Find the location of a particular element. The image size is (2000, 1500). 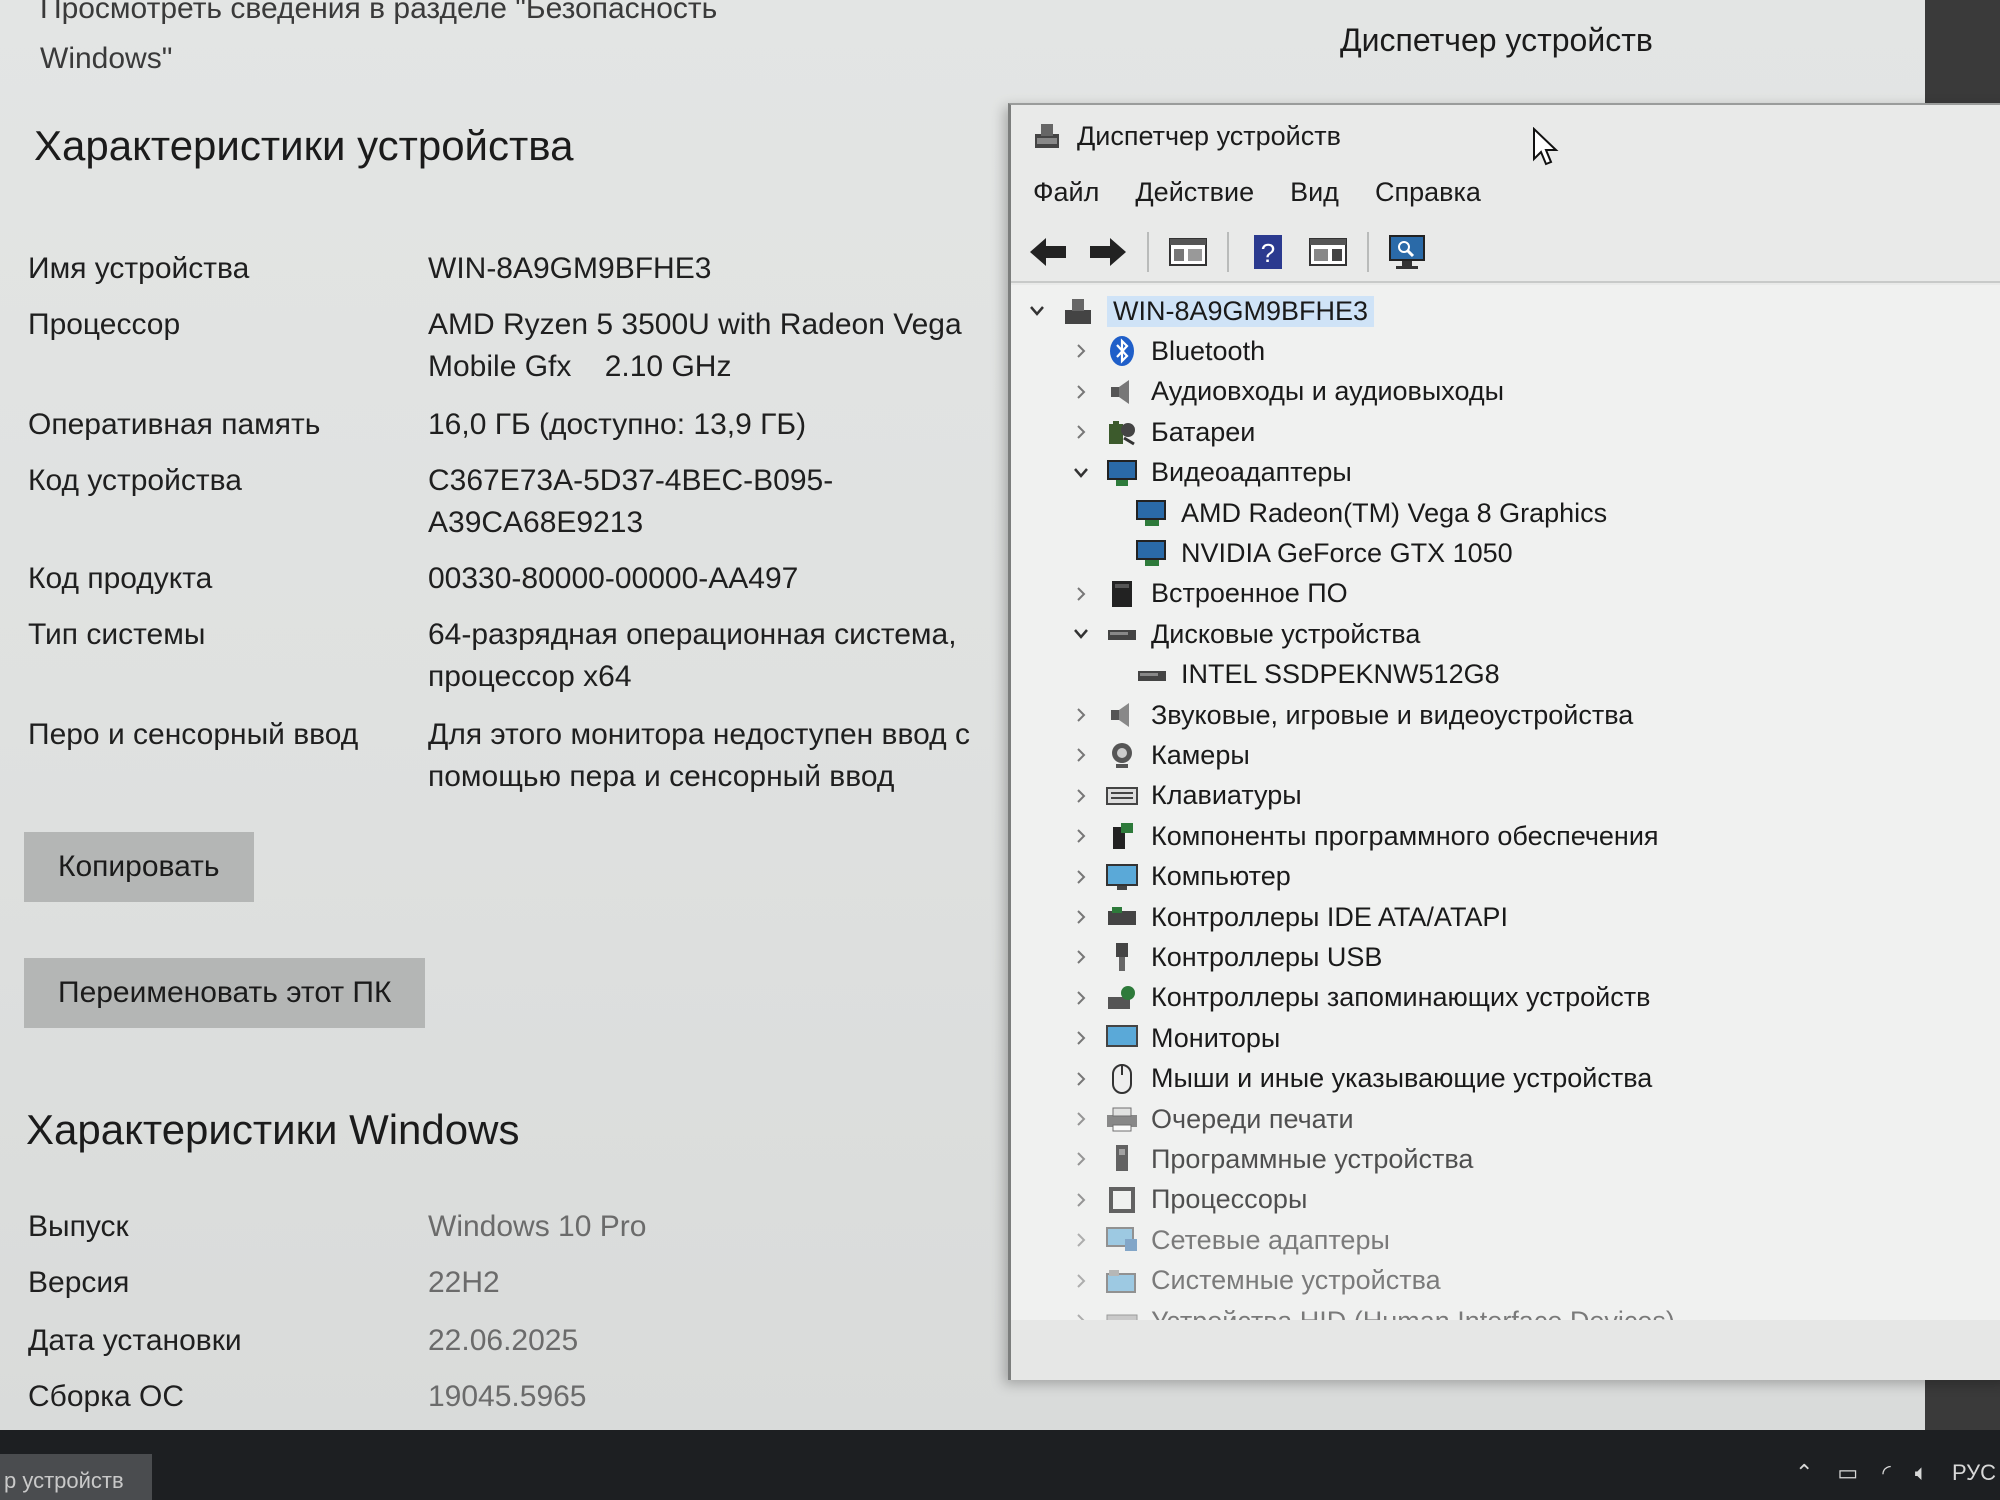

volume-icon: 🔈︎ is located at coordinates (1921, 1473).